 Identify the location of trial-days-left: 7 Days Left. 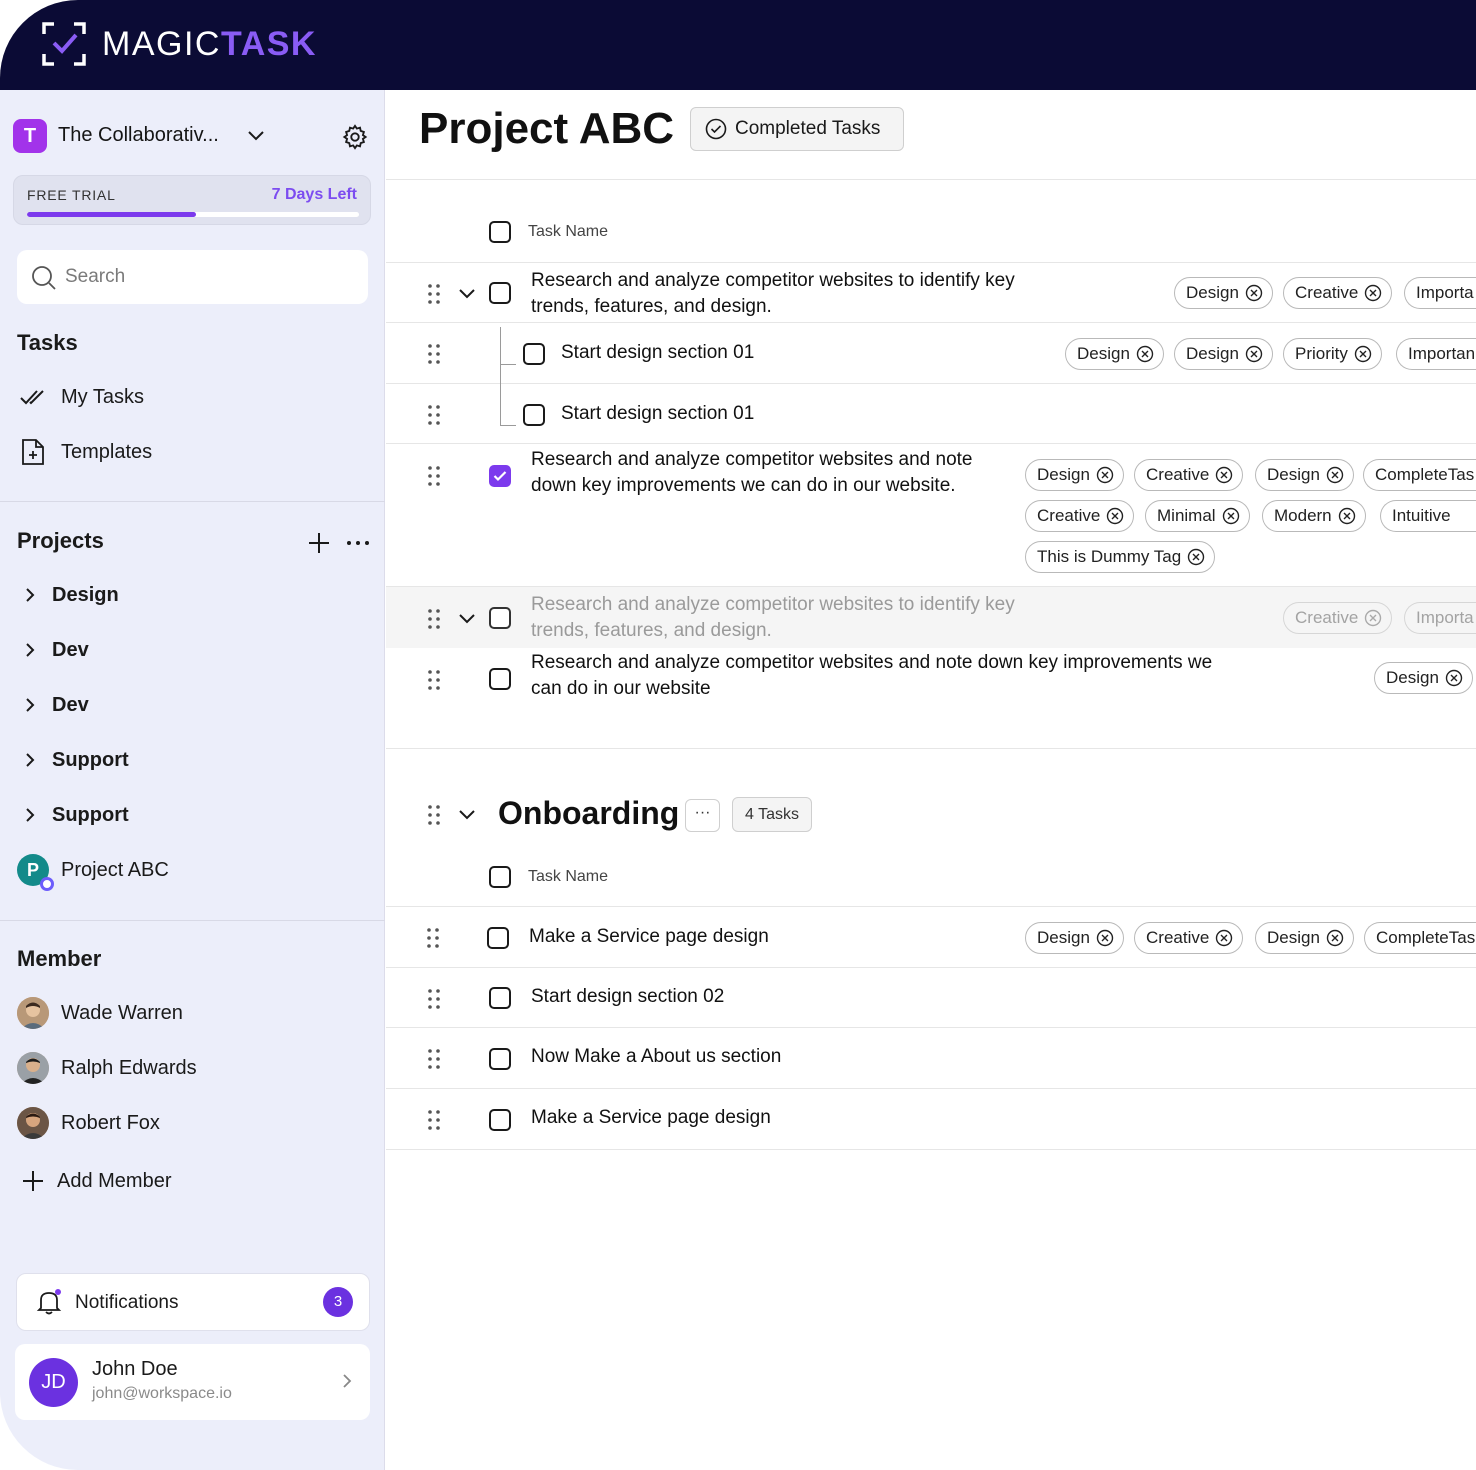
(314, 195).